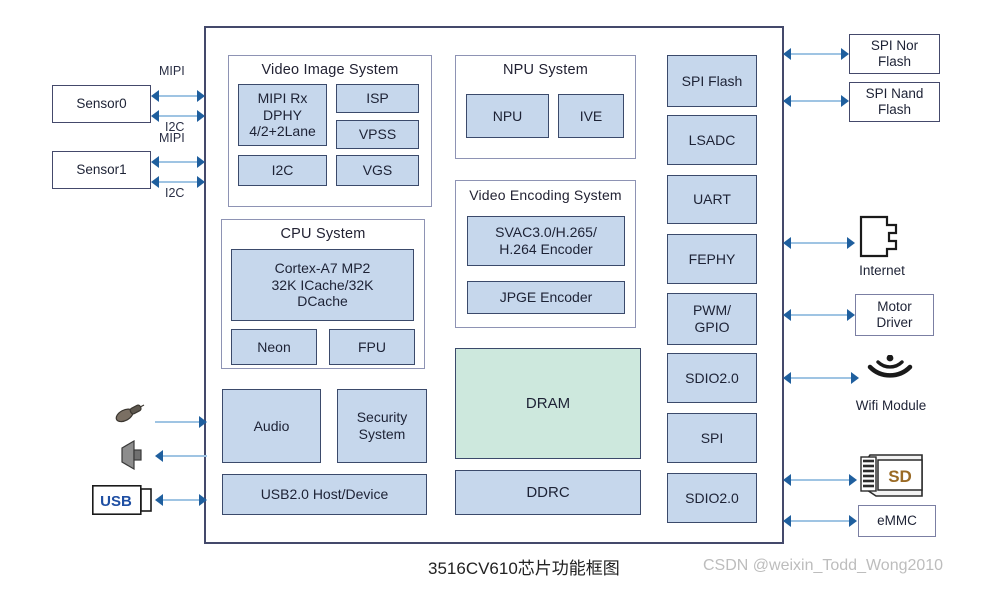 This screenshot has height=600, width=1000. What do you see at coordinates (101, 104) in the screenshot?
I see `device-sensor0: Sensor0` at bounding box center [101, 104].